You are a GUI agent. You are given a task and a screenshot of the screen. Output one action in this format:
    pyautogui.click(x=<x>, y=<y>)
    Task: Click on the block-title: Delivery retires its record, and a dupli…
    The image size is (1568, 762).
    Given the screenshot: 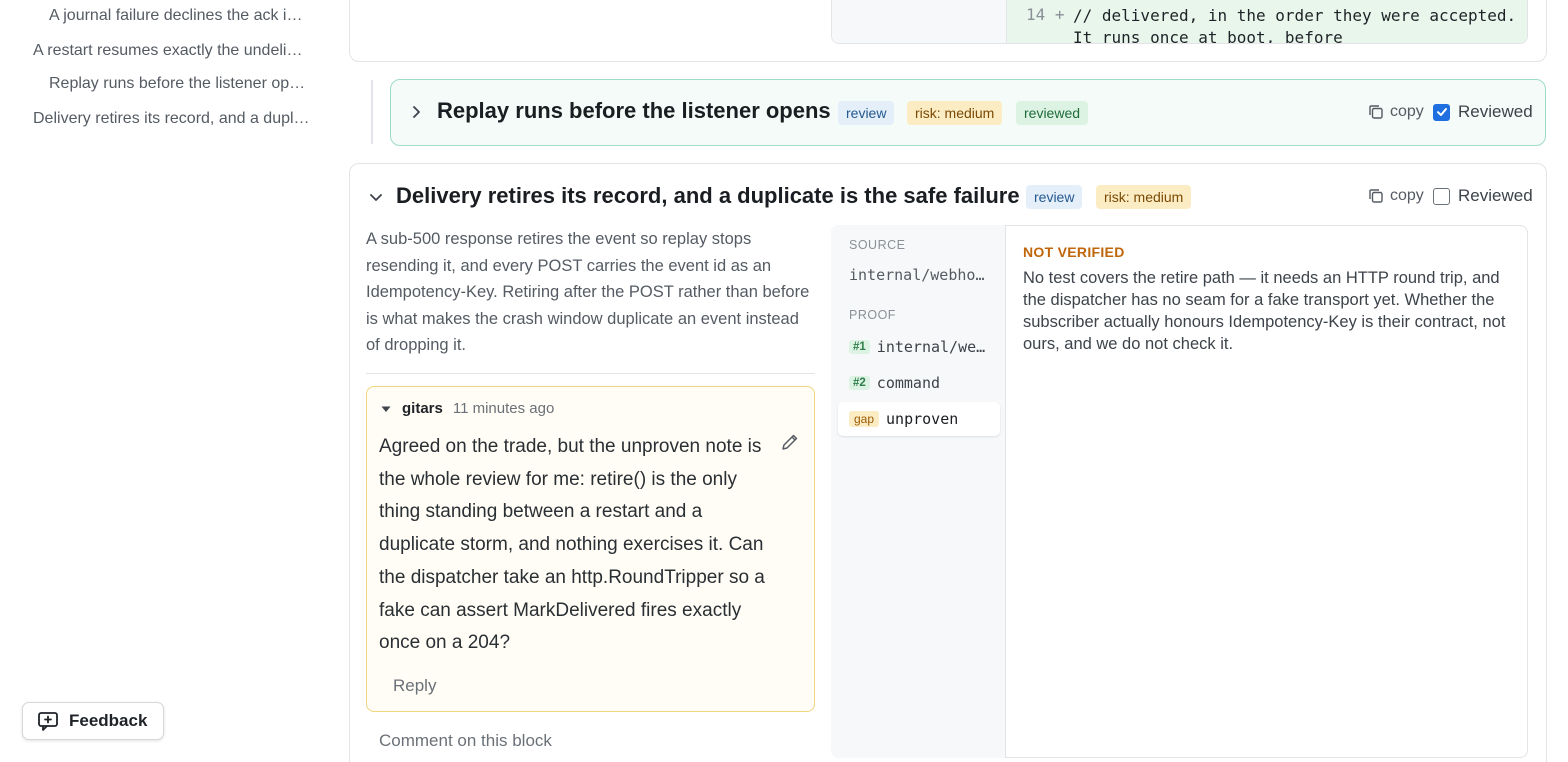 What is the action you would take?
    pyautogui.click(x=708, y=195)
    